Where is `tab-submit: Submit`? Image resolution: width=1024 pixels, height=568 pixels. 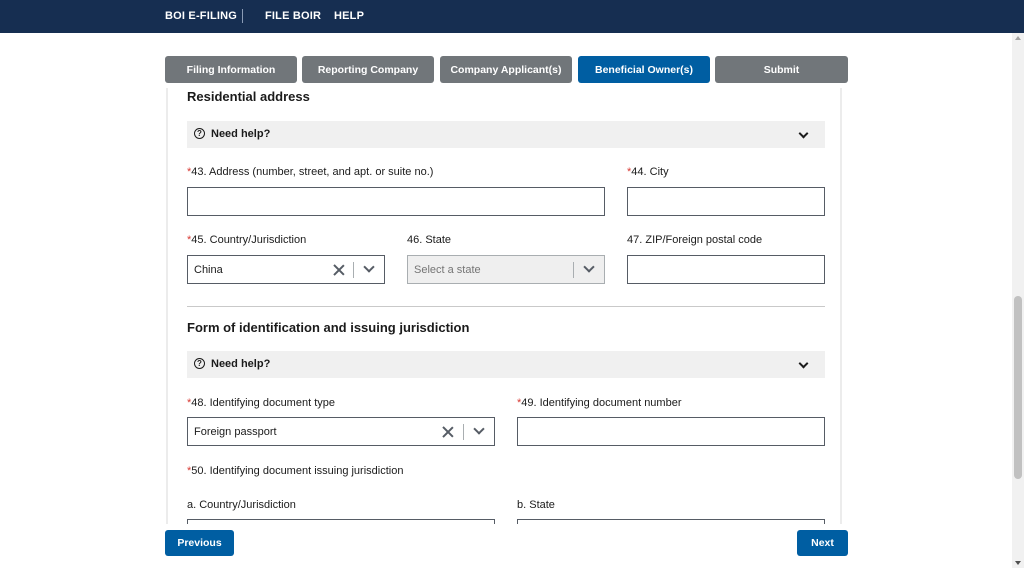
tab-submit: Submit is located at coordinates (781, 69).